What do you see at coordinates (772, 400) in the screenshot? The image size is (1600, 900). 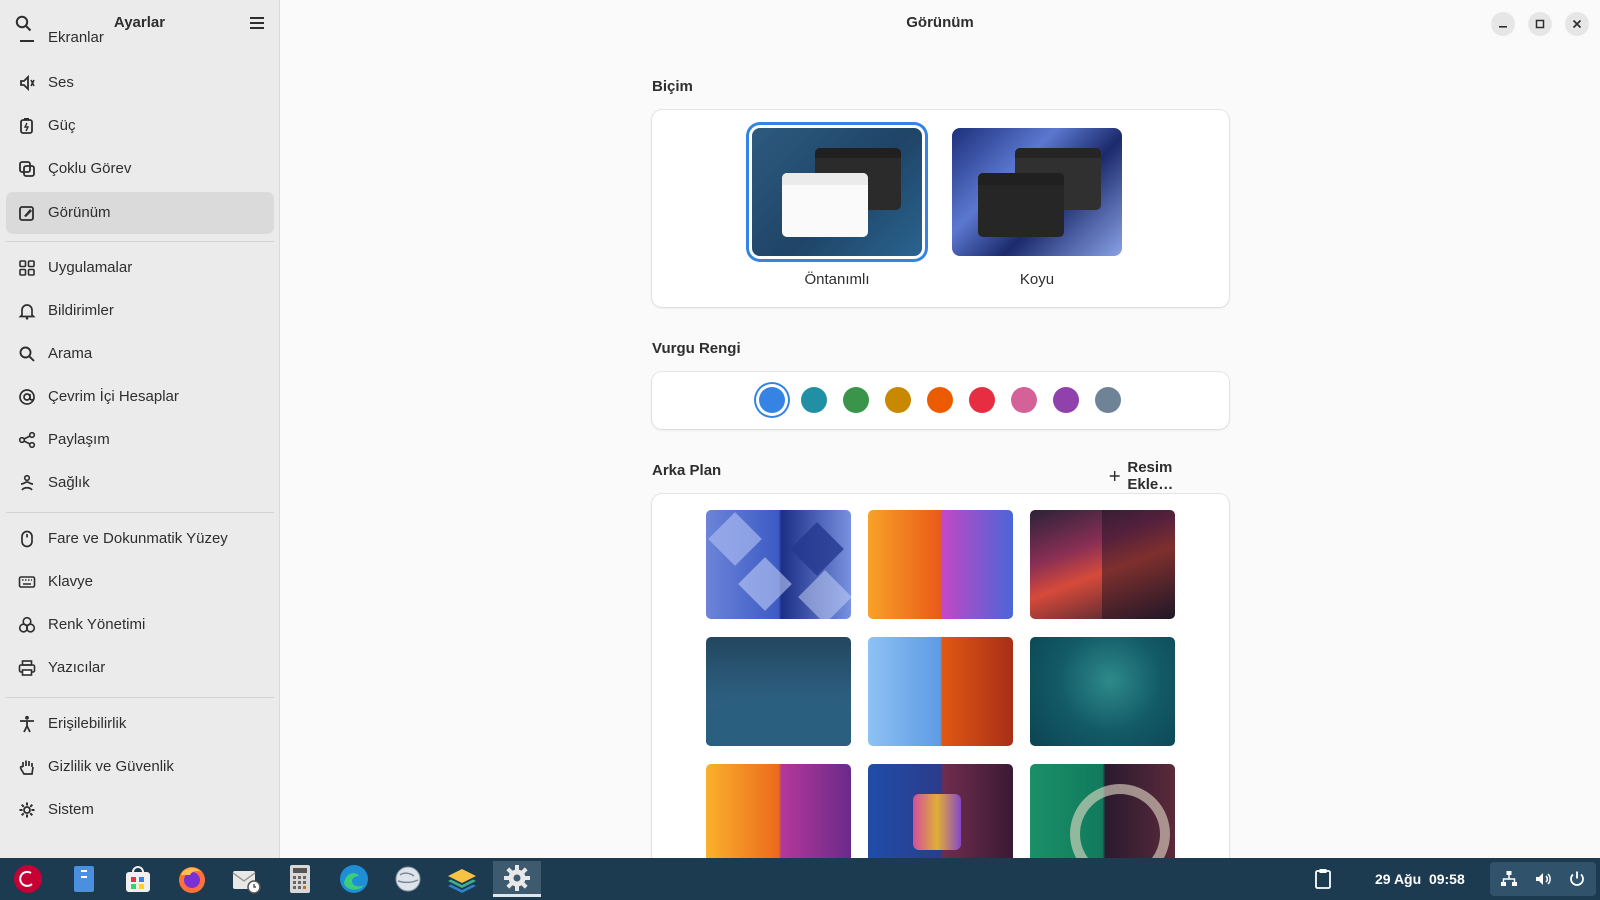 I see `accent-blue` at bounding box center [772, 400].